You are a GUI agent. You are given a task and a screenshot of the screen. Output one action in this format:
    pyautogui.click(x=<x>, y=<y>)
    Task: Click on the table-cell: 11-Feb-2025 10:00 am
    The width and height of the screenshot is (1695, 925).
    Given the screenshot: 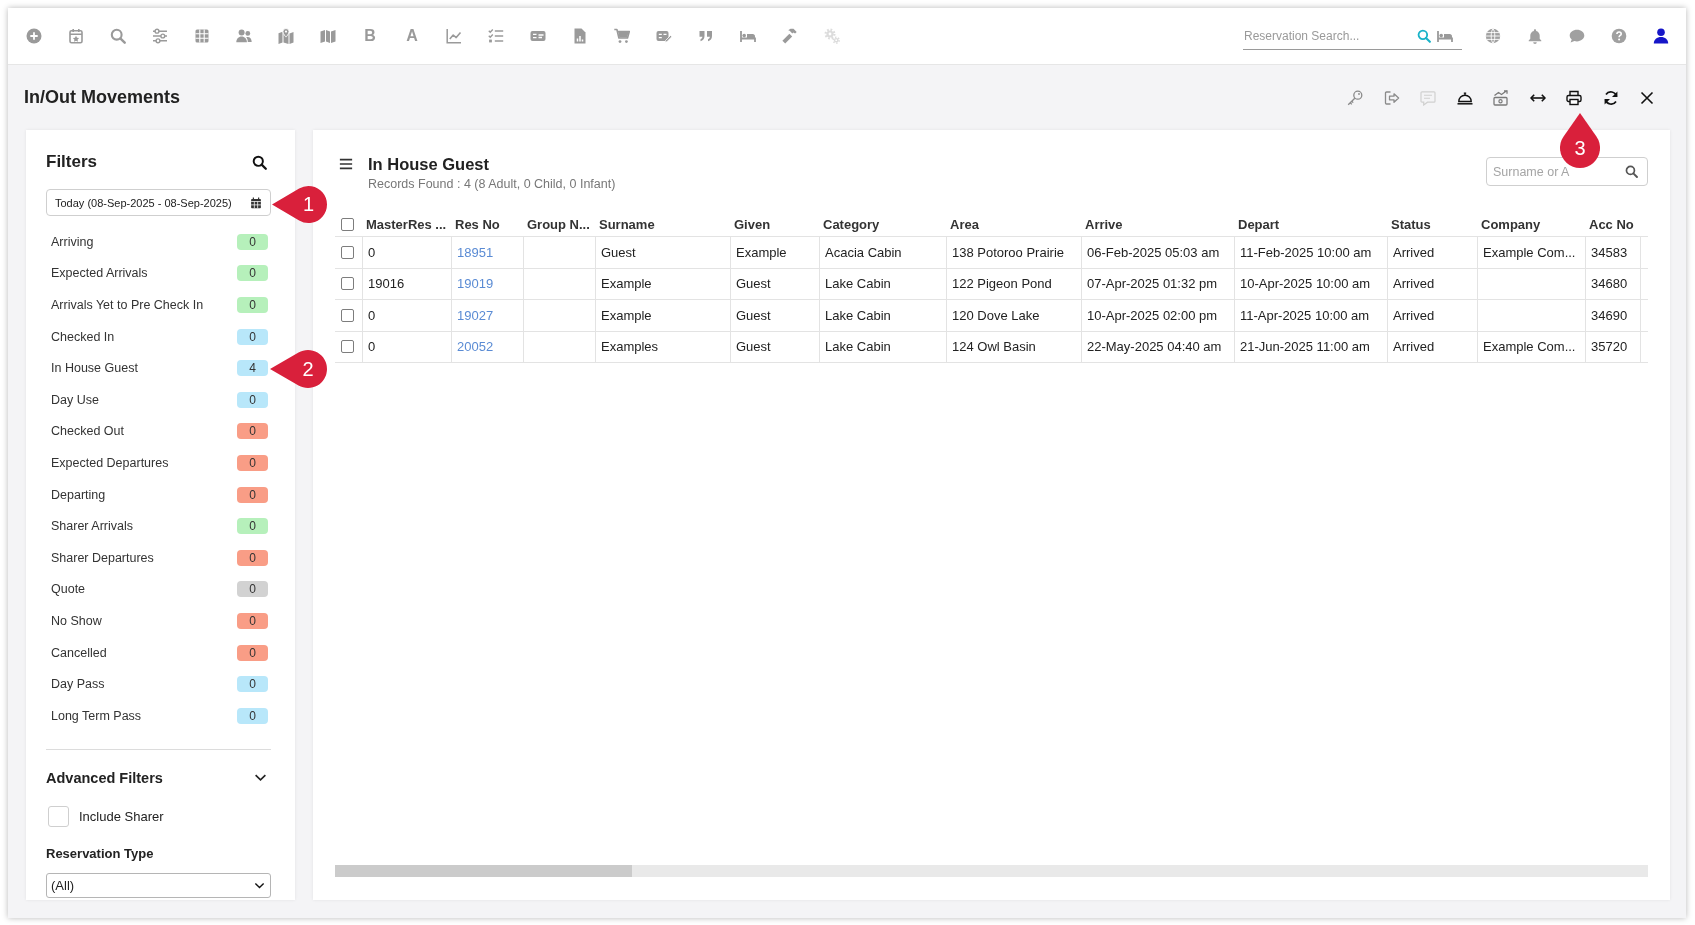 What is the action you would take?
    pyautogui.click(x=1306, y=252)
    